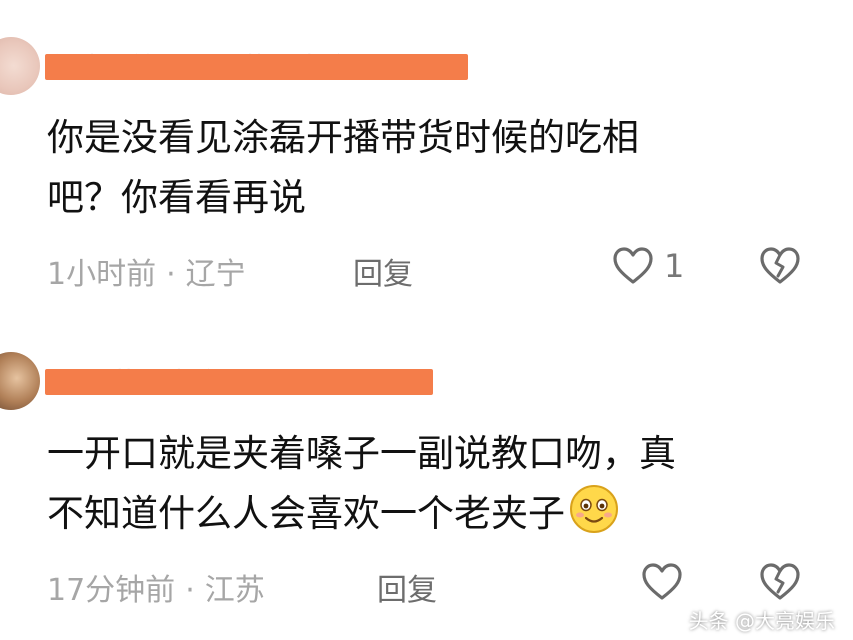 This screenshot has width=853, height=640. What do you see at coordinates (176, 197) in the screenshot?
I see `comment-line: 吧？你看看再说` at bounding box center [176, 197].